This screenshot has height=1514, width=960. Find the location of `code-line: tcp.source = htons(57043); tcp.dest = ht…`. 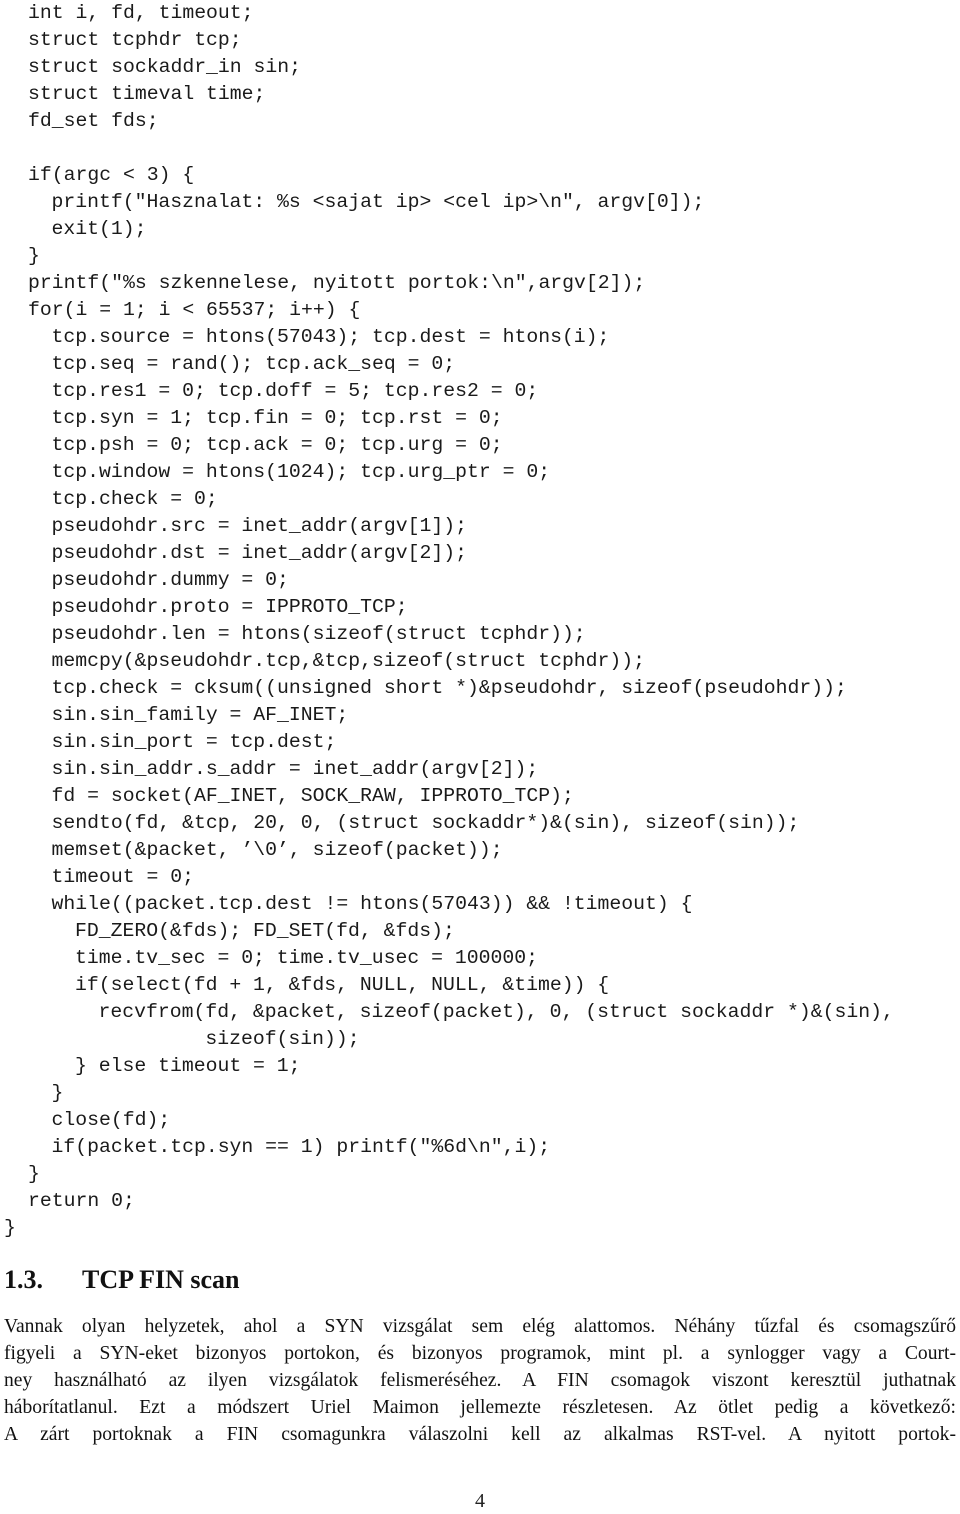

code-line: tcp.source = htons(57043); tcp.dest = ht… is located at coordinates (330, 337).